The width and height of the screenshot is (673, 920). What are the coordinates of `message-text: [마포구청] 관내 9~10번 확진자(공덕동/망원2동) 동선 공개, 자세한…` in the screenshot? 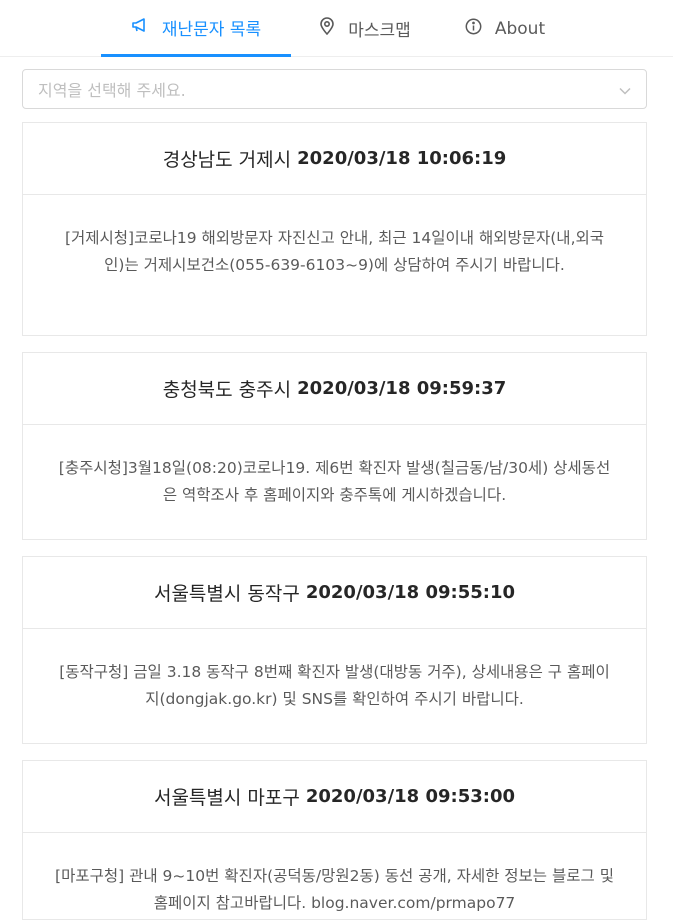 It's located at (334, 889).